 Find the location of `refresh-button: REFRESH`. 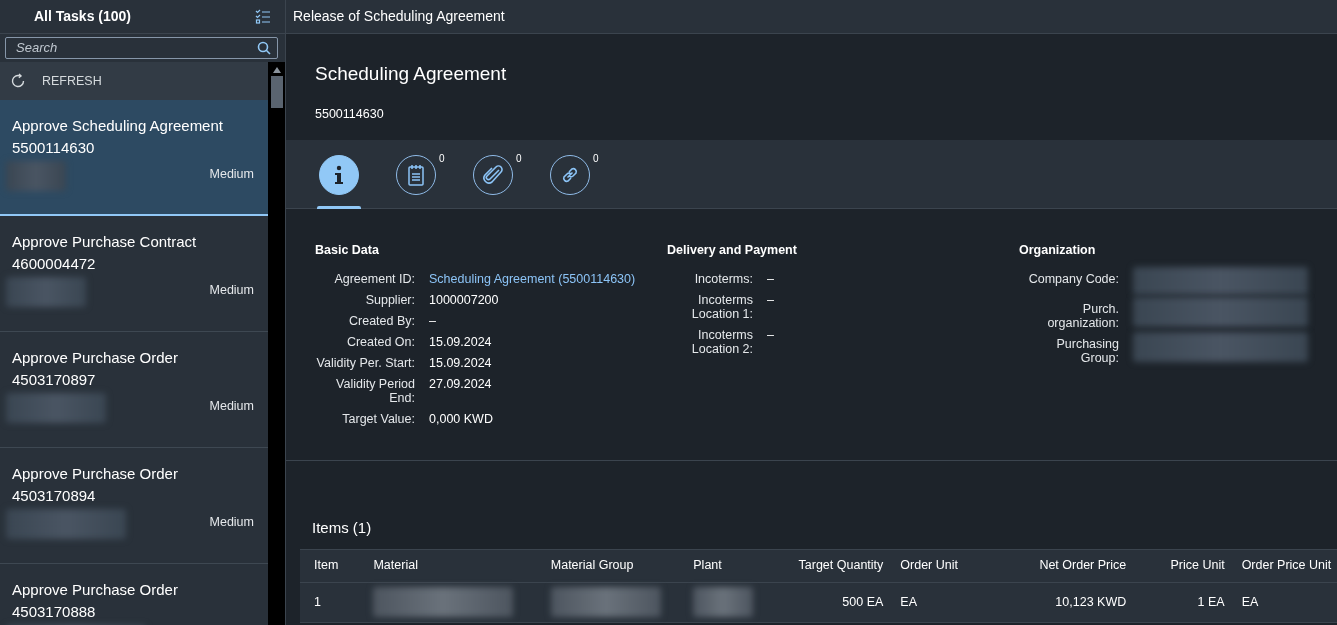

refresh-button: REFRESH is located at coordinates (134, 81).